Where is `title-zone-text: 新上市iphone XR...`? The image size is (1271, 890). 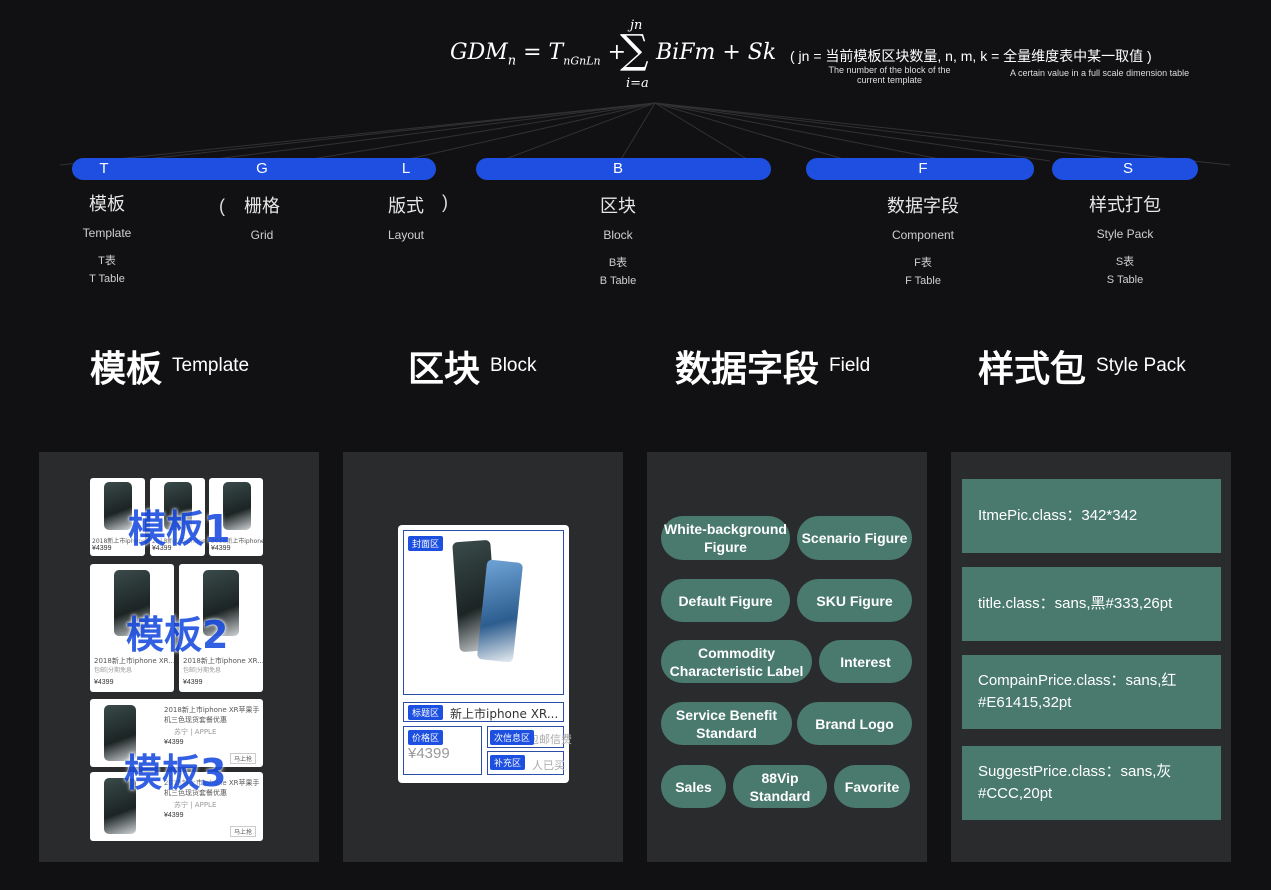 title-zone-text: 新上市iphone XR... is located at coordinates (504, 714).